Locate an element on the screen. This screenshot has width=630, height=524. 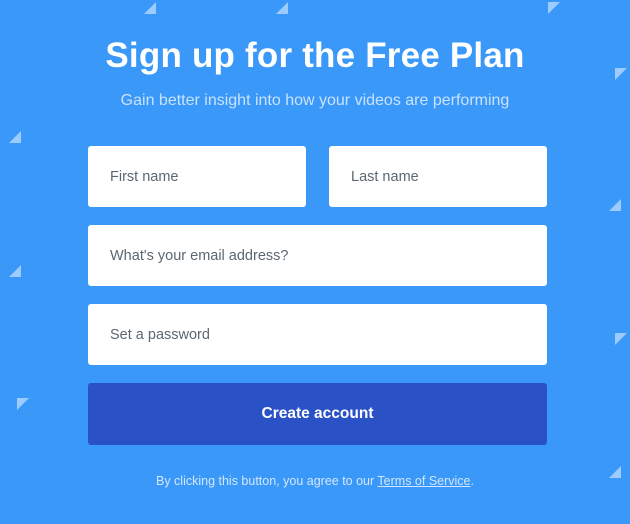
email-input is located at coordinates (317, 255).